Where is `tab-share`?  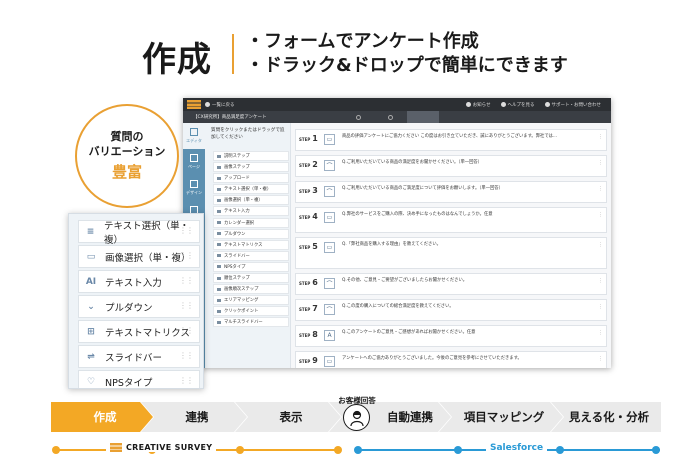
tab-share is located at coordinates (391, 117).